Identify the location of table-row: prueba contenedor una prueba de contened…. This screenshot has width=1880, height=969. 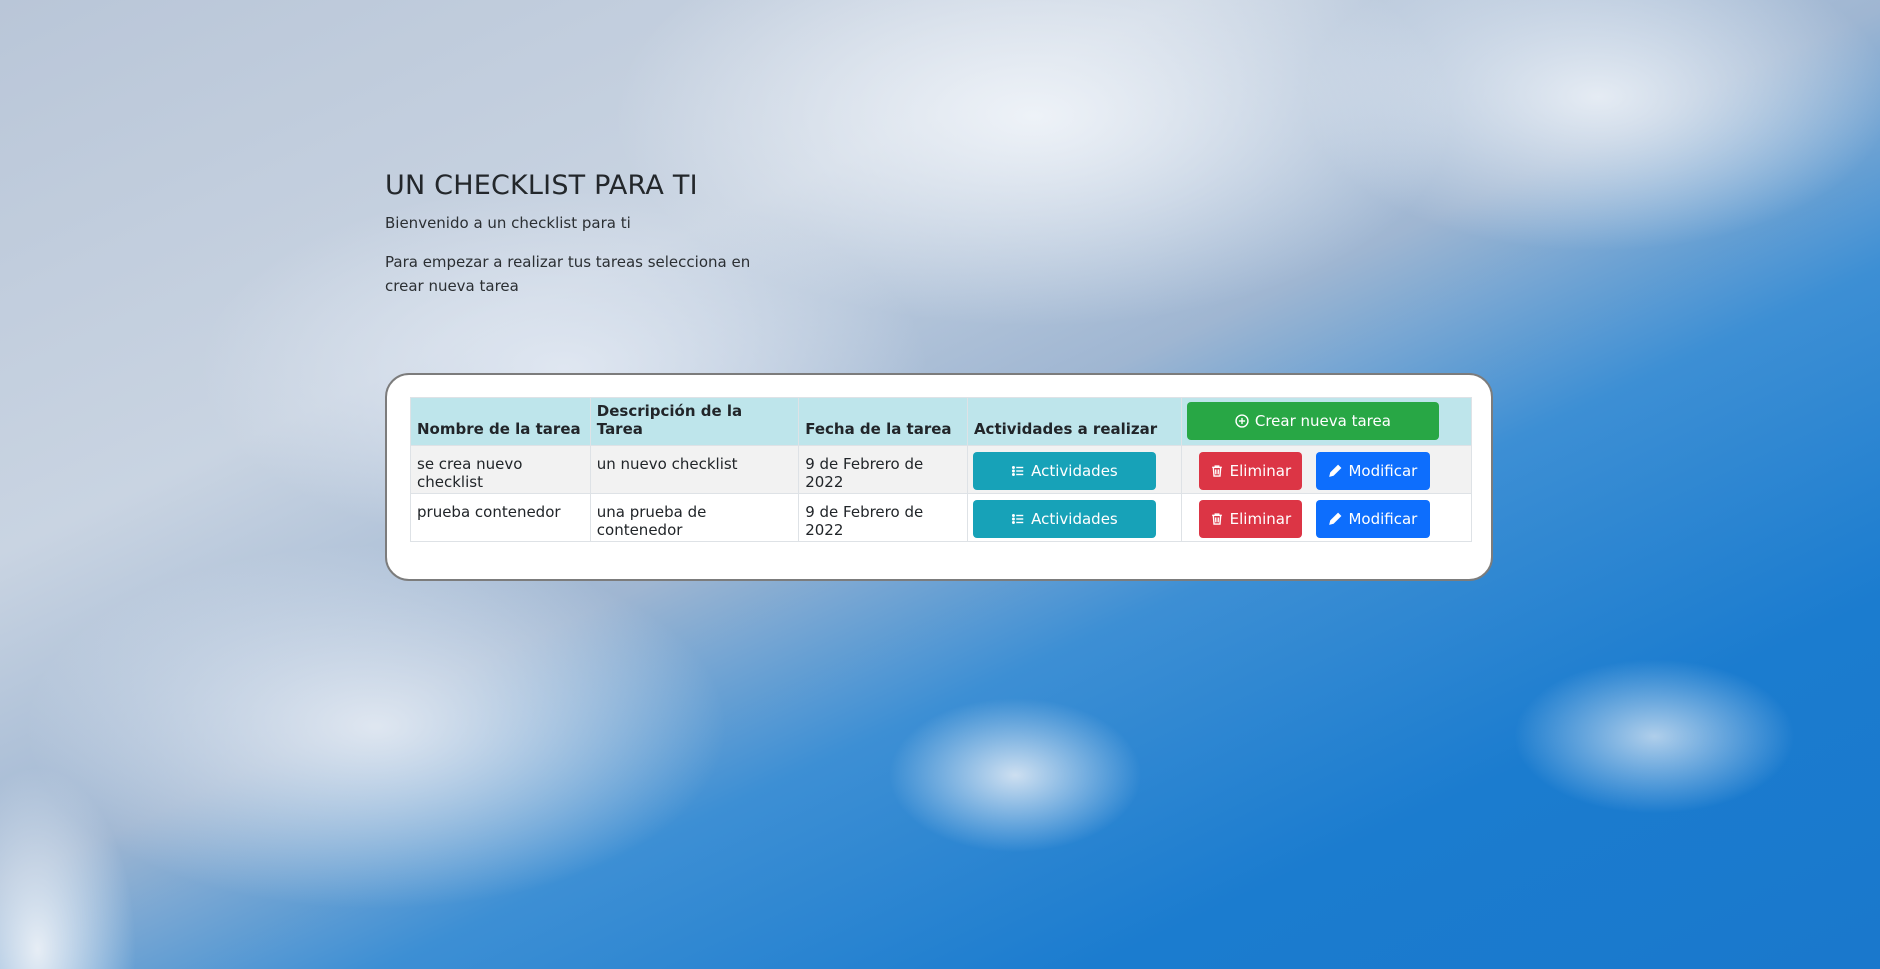
(941, 517).